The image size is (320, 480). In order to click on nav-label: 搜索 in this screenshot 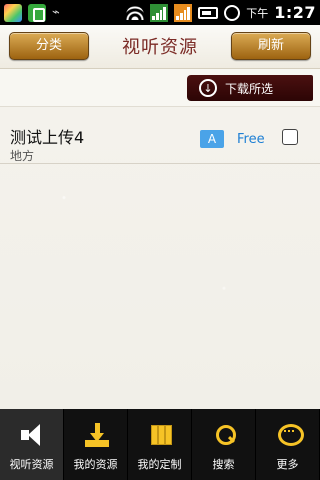, I will do `click(223, 464)`.